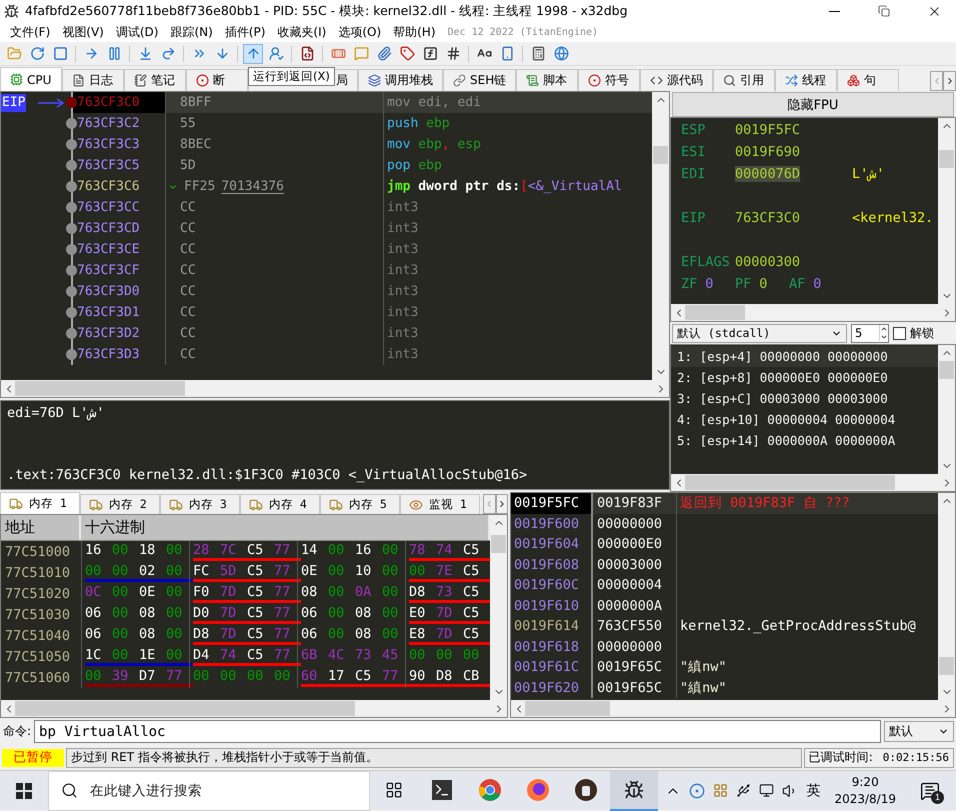 The height and width of the screenshot is (811, 956). What do you see at coordinates (400, 80) in the screenshot?
I see `tab: 调用堆栈` at bounding box center [400, 80].